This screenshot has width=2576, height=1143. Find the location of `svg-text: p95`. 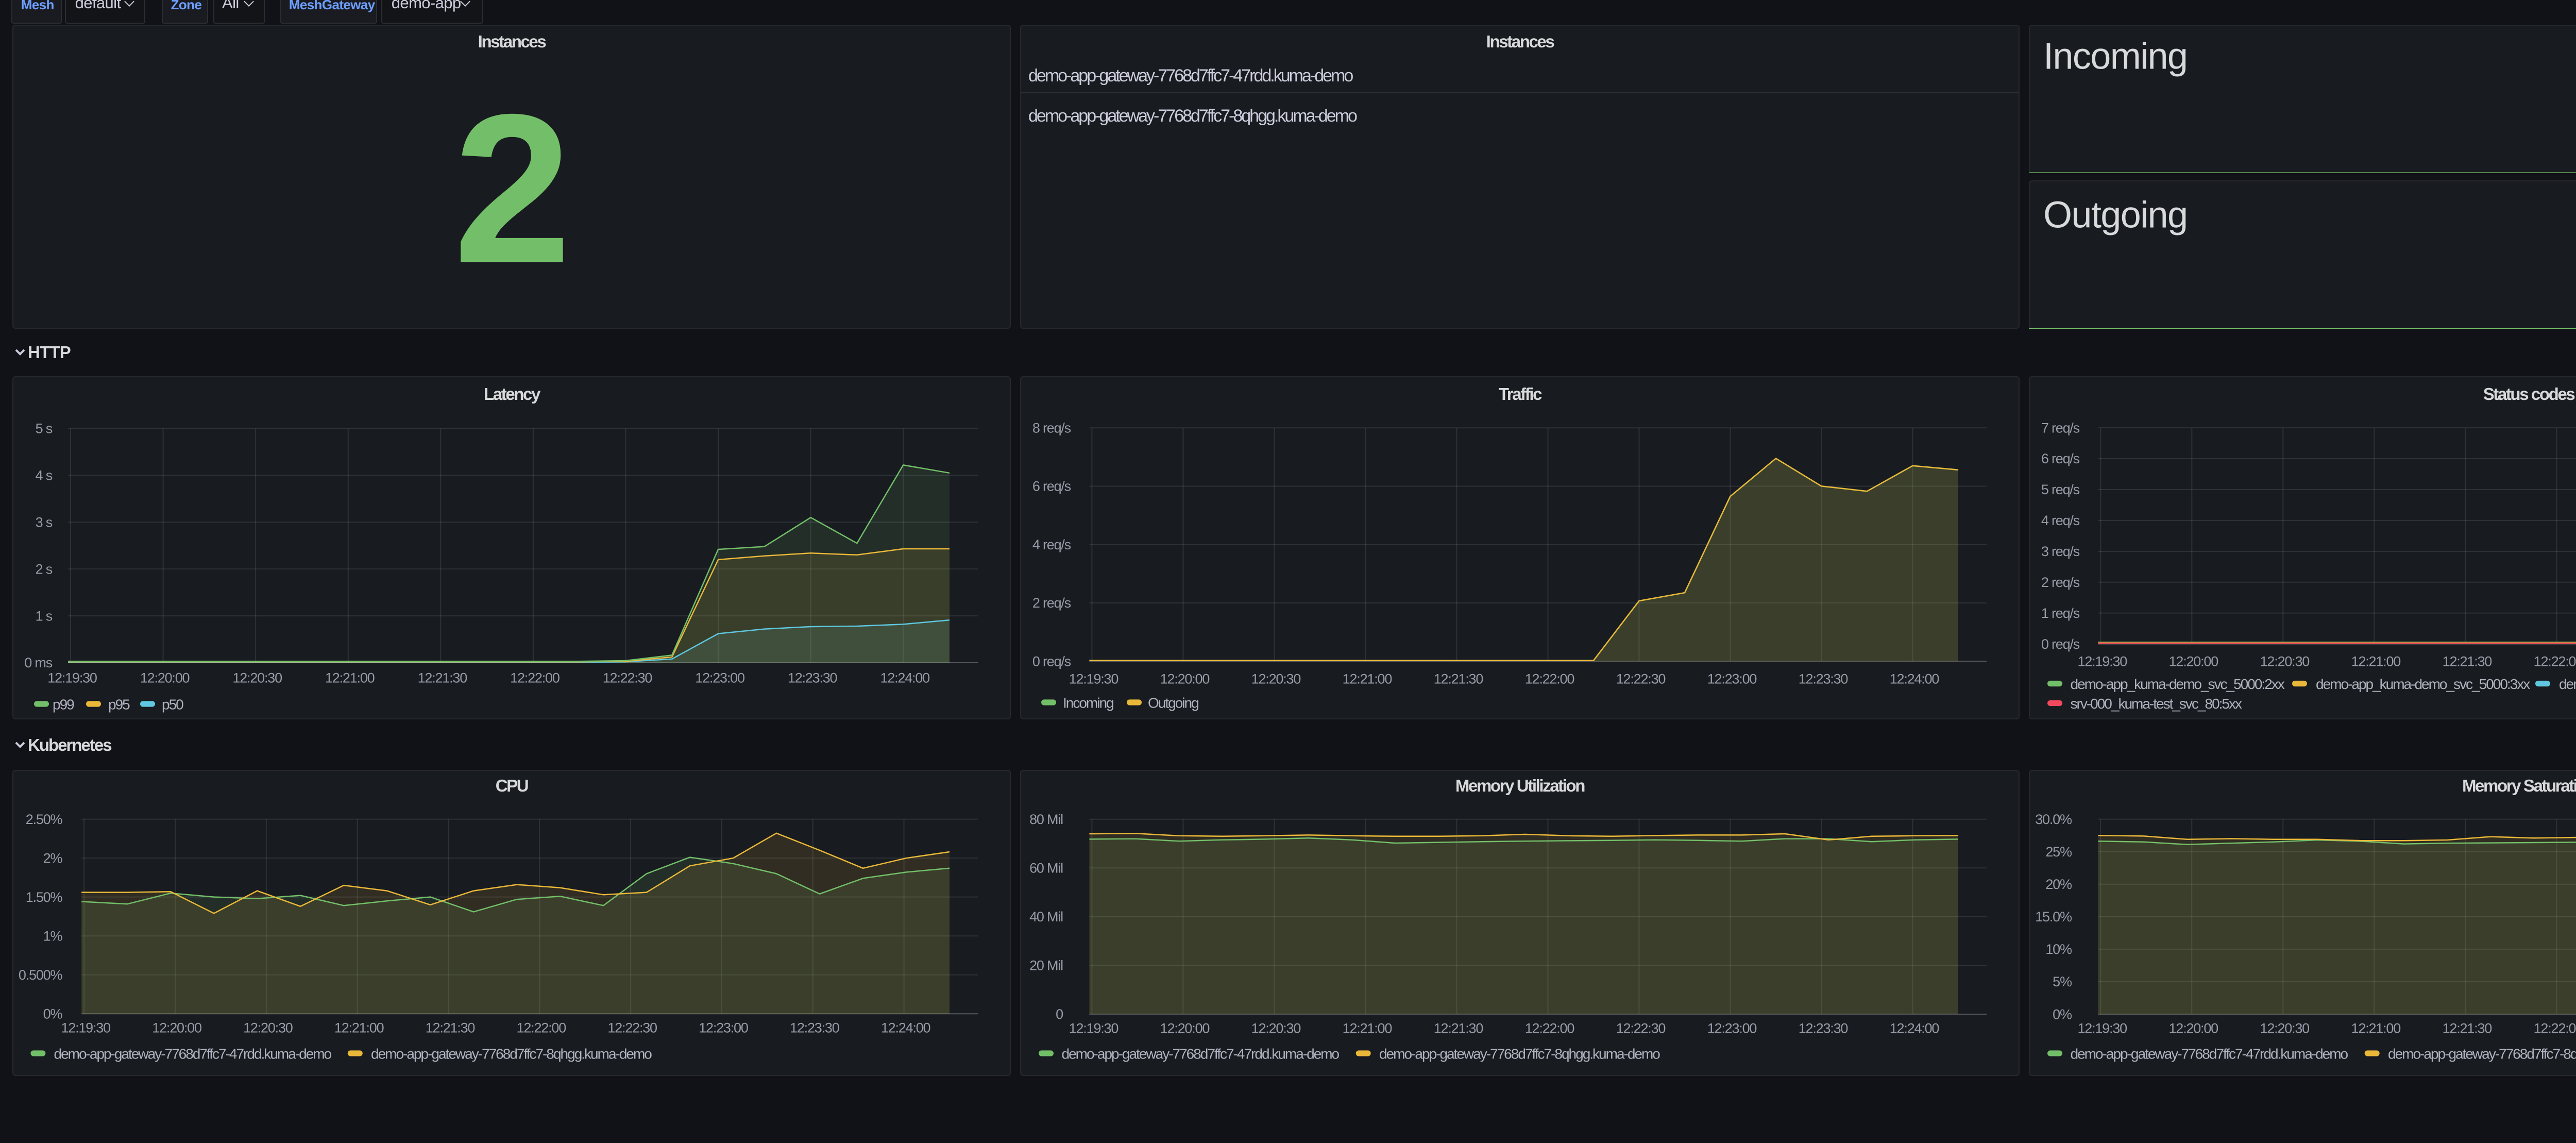

svg-text: p95 is located at coordinates (119, 704).